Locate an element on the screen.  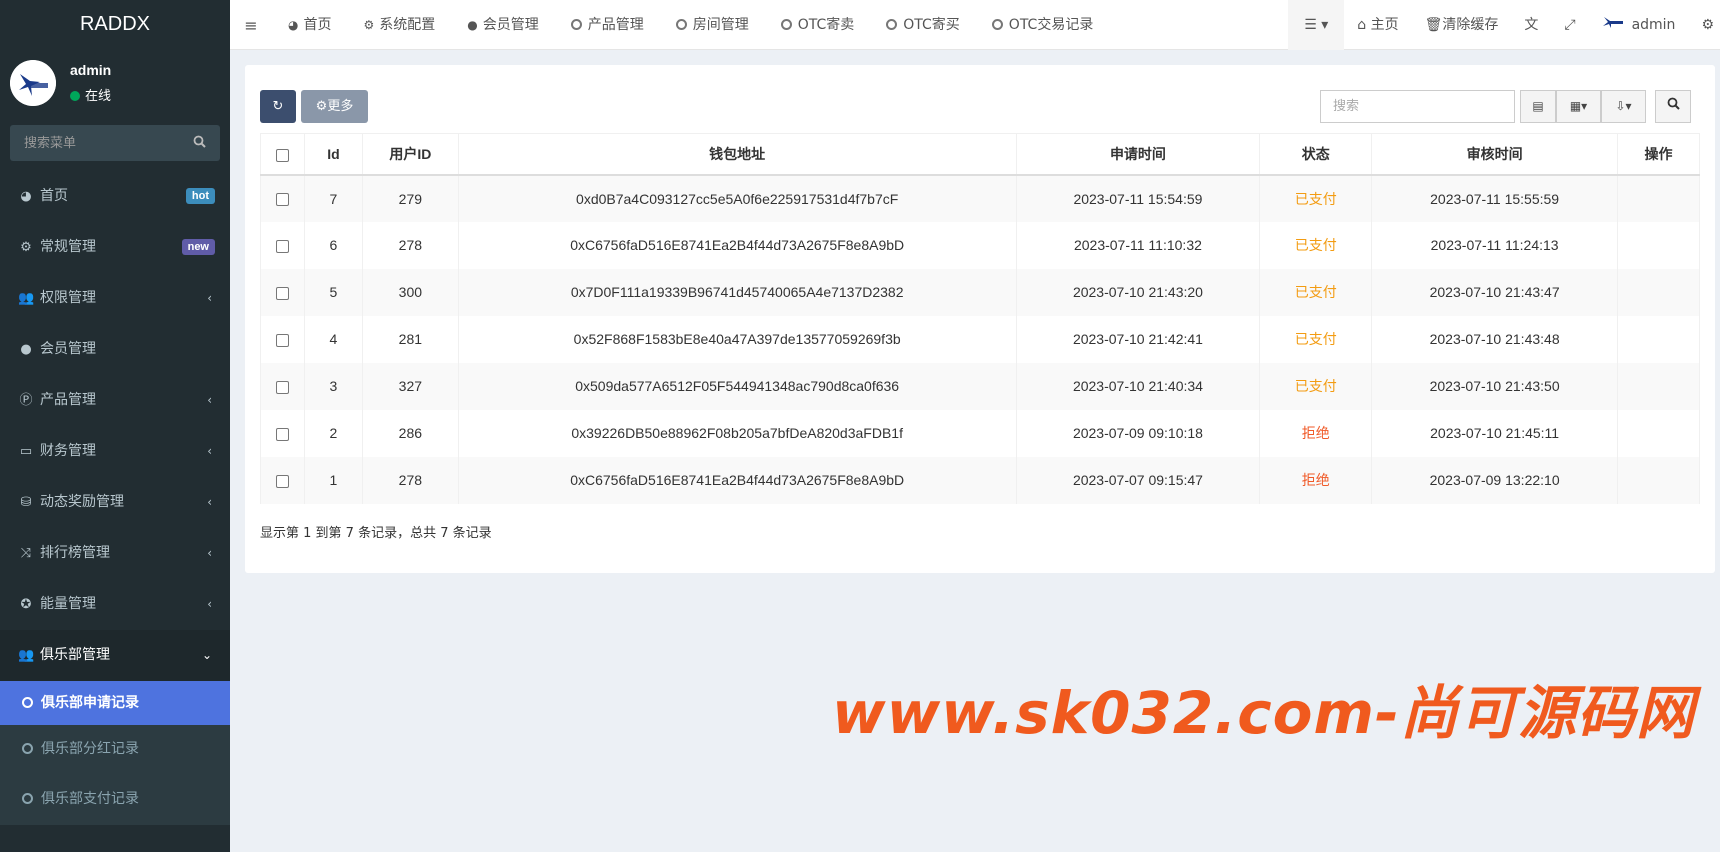
user-menu: admin is located at coordinates (1639, 25).